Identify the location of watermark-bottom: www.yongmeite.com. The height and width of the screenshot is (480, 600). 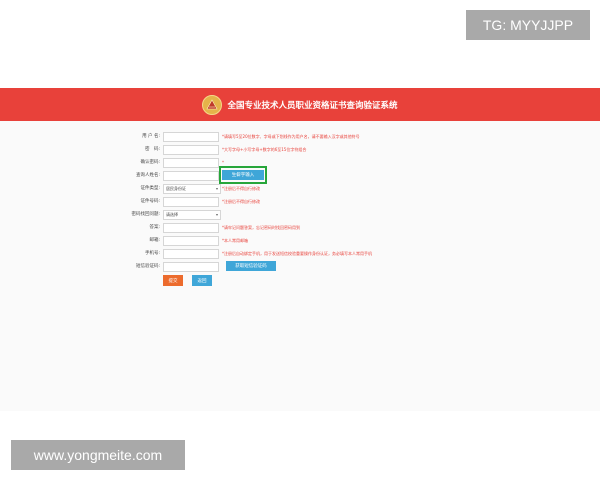
(98, 455).